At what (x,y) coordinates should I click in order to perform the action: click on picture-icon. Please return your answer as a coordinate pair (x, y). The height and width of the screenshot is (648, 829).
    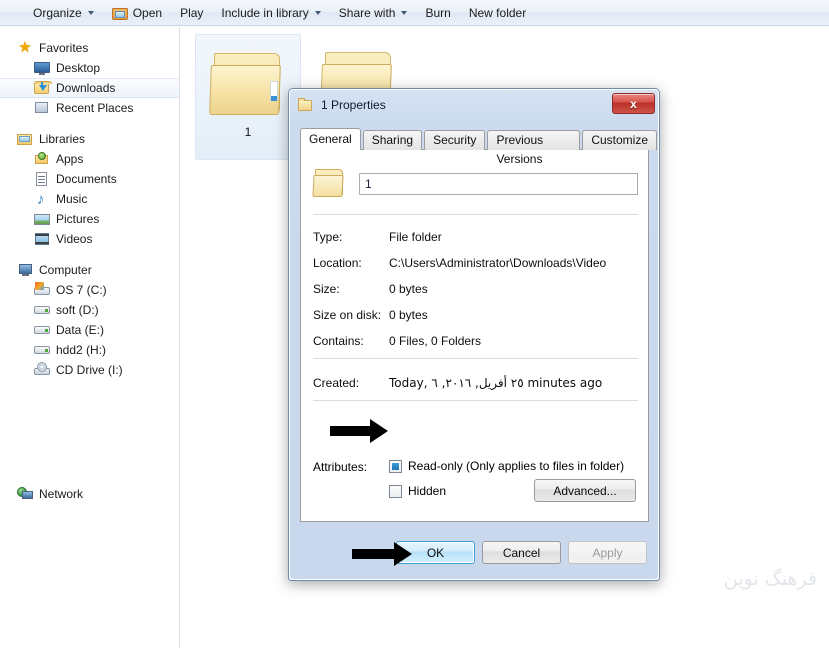
    Looking at the image, I should click on (42, 219).